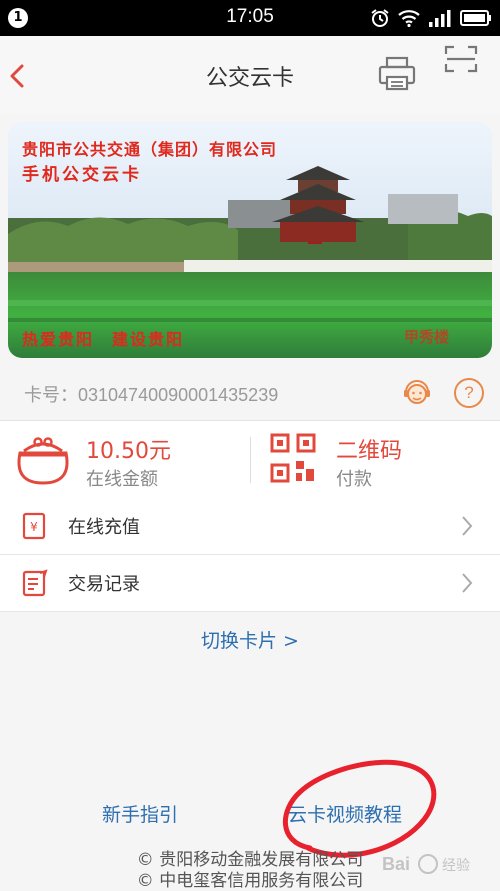 The image size is (500, 891). I want to click on signal-icon, so click(440, 18).